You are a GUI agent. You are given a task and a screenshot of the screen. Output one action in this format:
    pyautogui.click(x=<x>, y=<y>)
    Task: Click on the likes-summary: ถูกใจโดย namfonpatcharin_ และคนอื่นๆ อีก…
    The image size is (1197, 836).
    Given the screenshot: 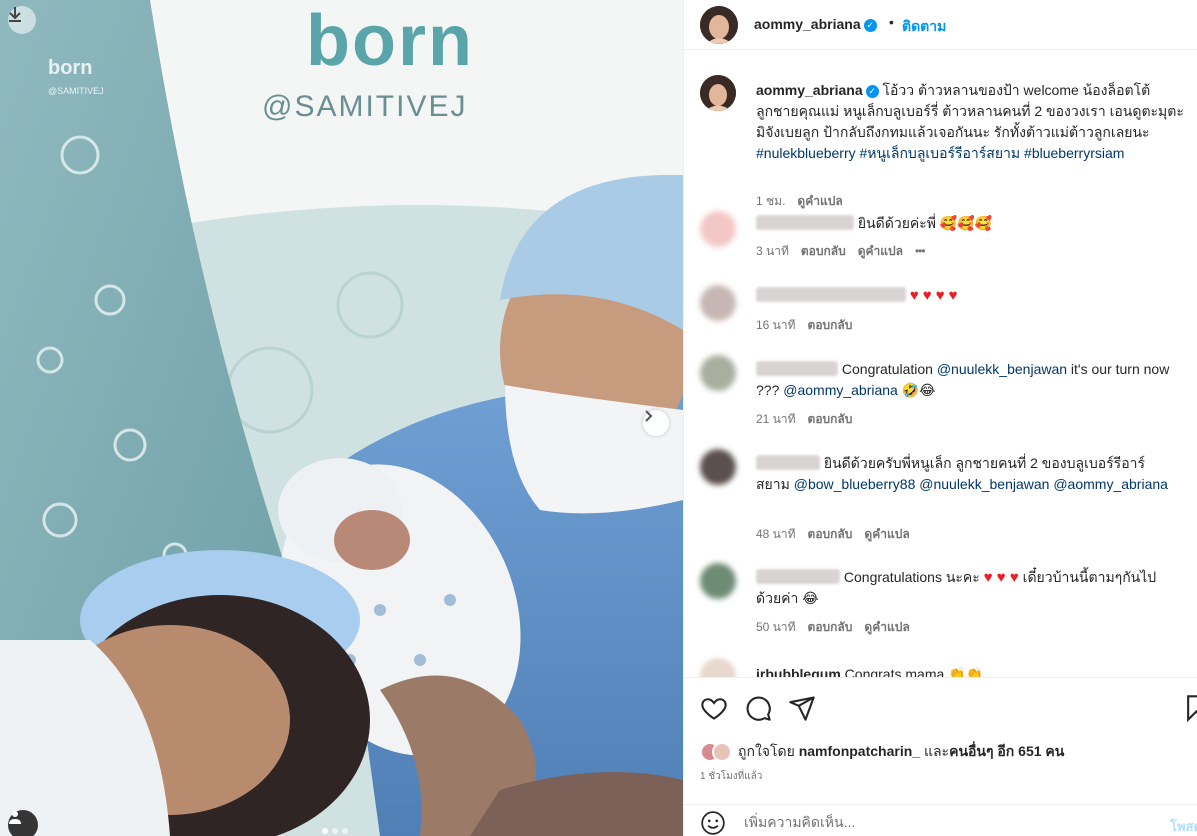 What is the action you would take?
    pyautogui.click(x=882, y=752)
    